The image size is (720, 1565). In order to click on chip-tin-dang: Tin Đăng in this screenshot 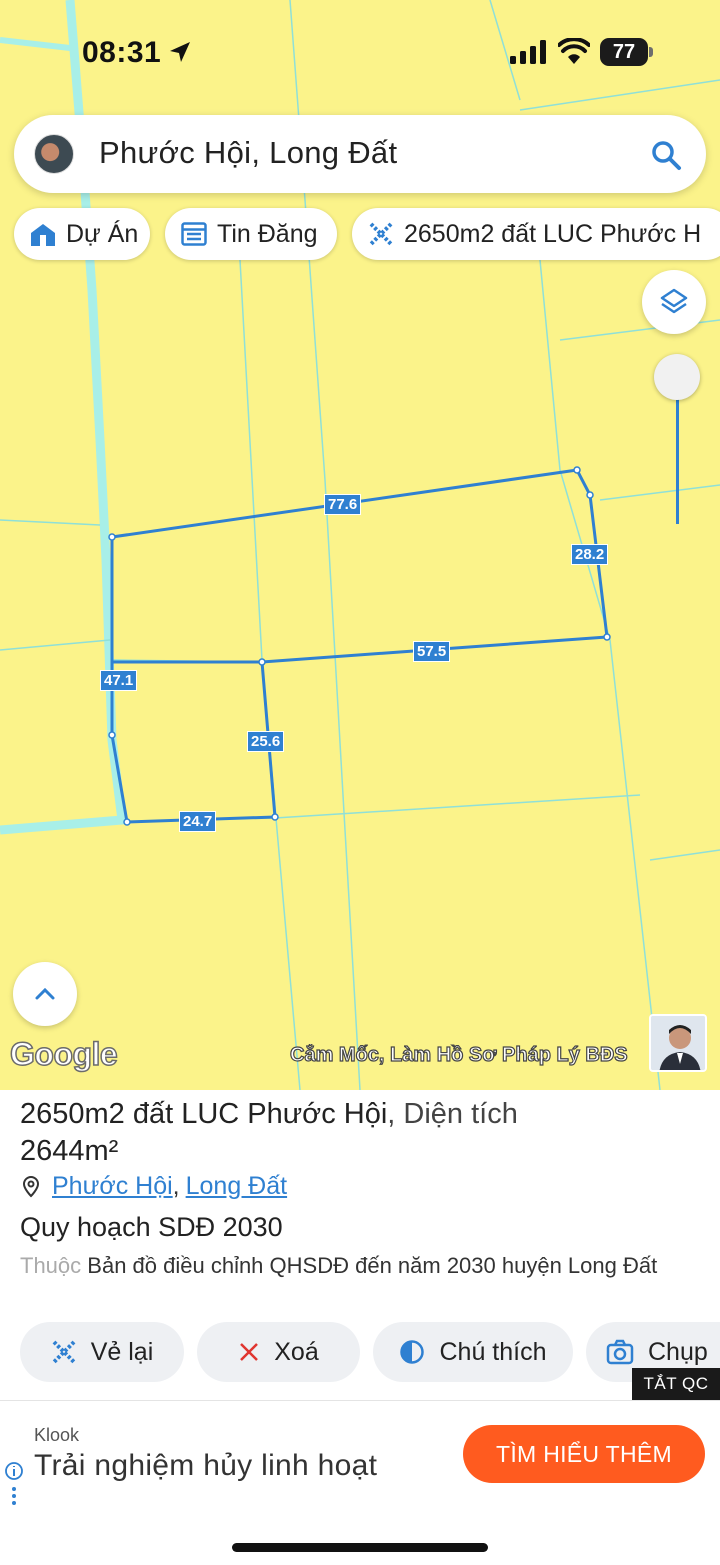, I will do `click(251, 234)`.